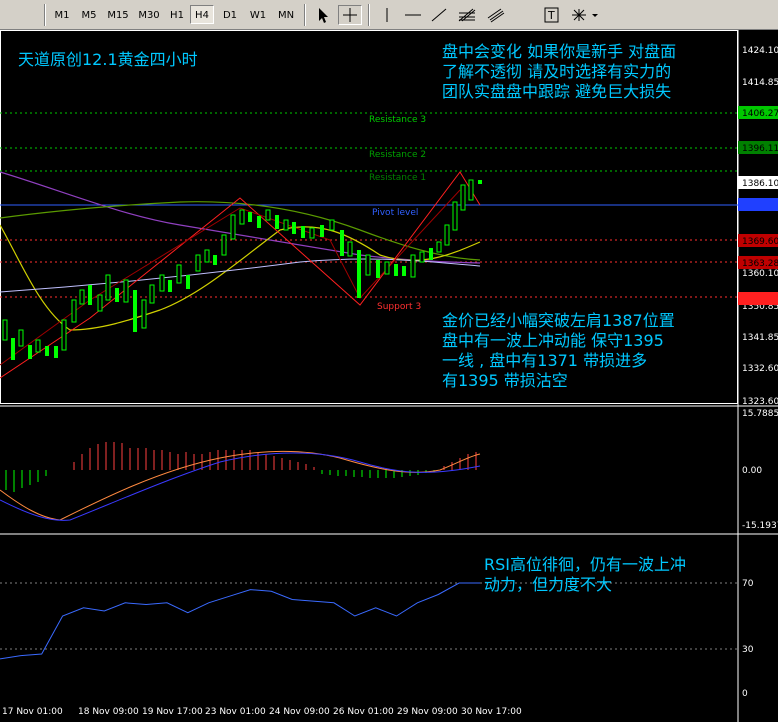 The width and height of the screenshot is (778, 722). Describe the element at coordinates (363, 712) in the screenshot. I see `svg-text: 26 Nov 01:00` at that location.